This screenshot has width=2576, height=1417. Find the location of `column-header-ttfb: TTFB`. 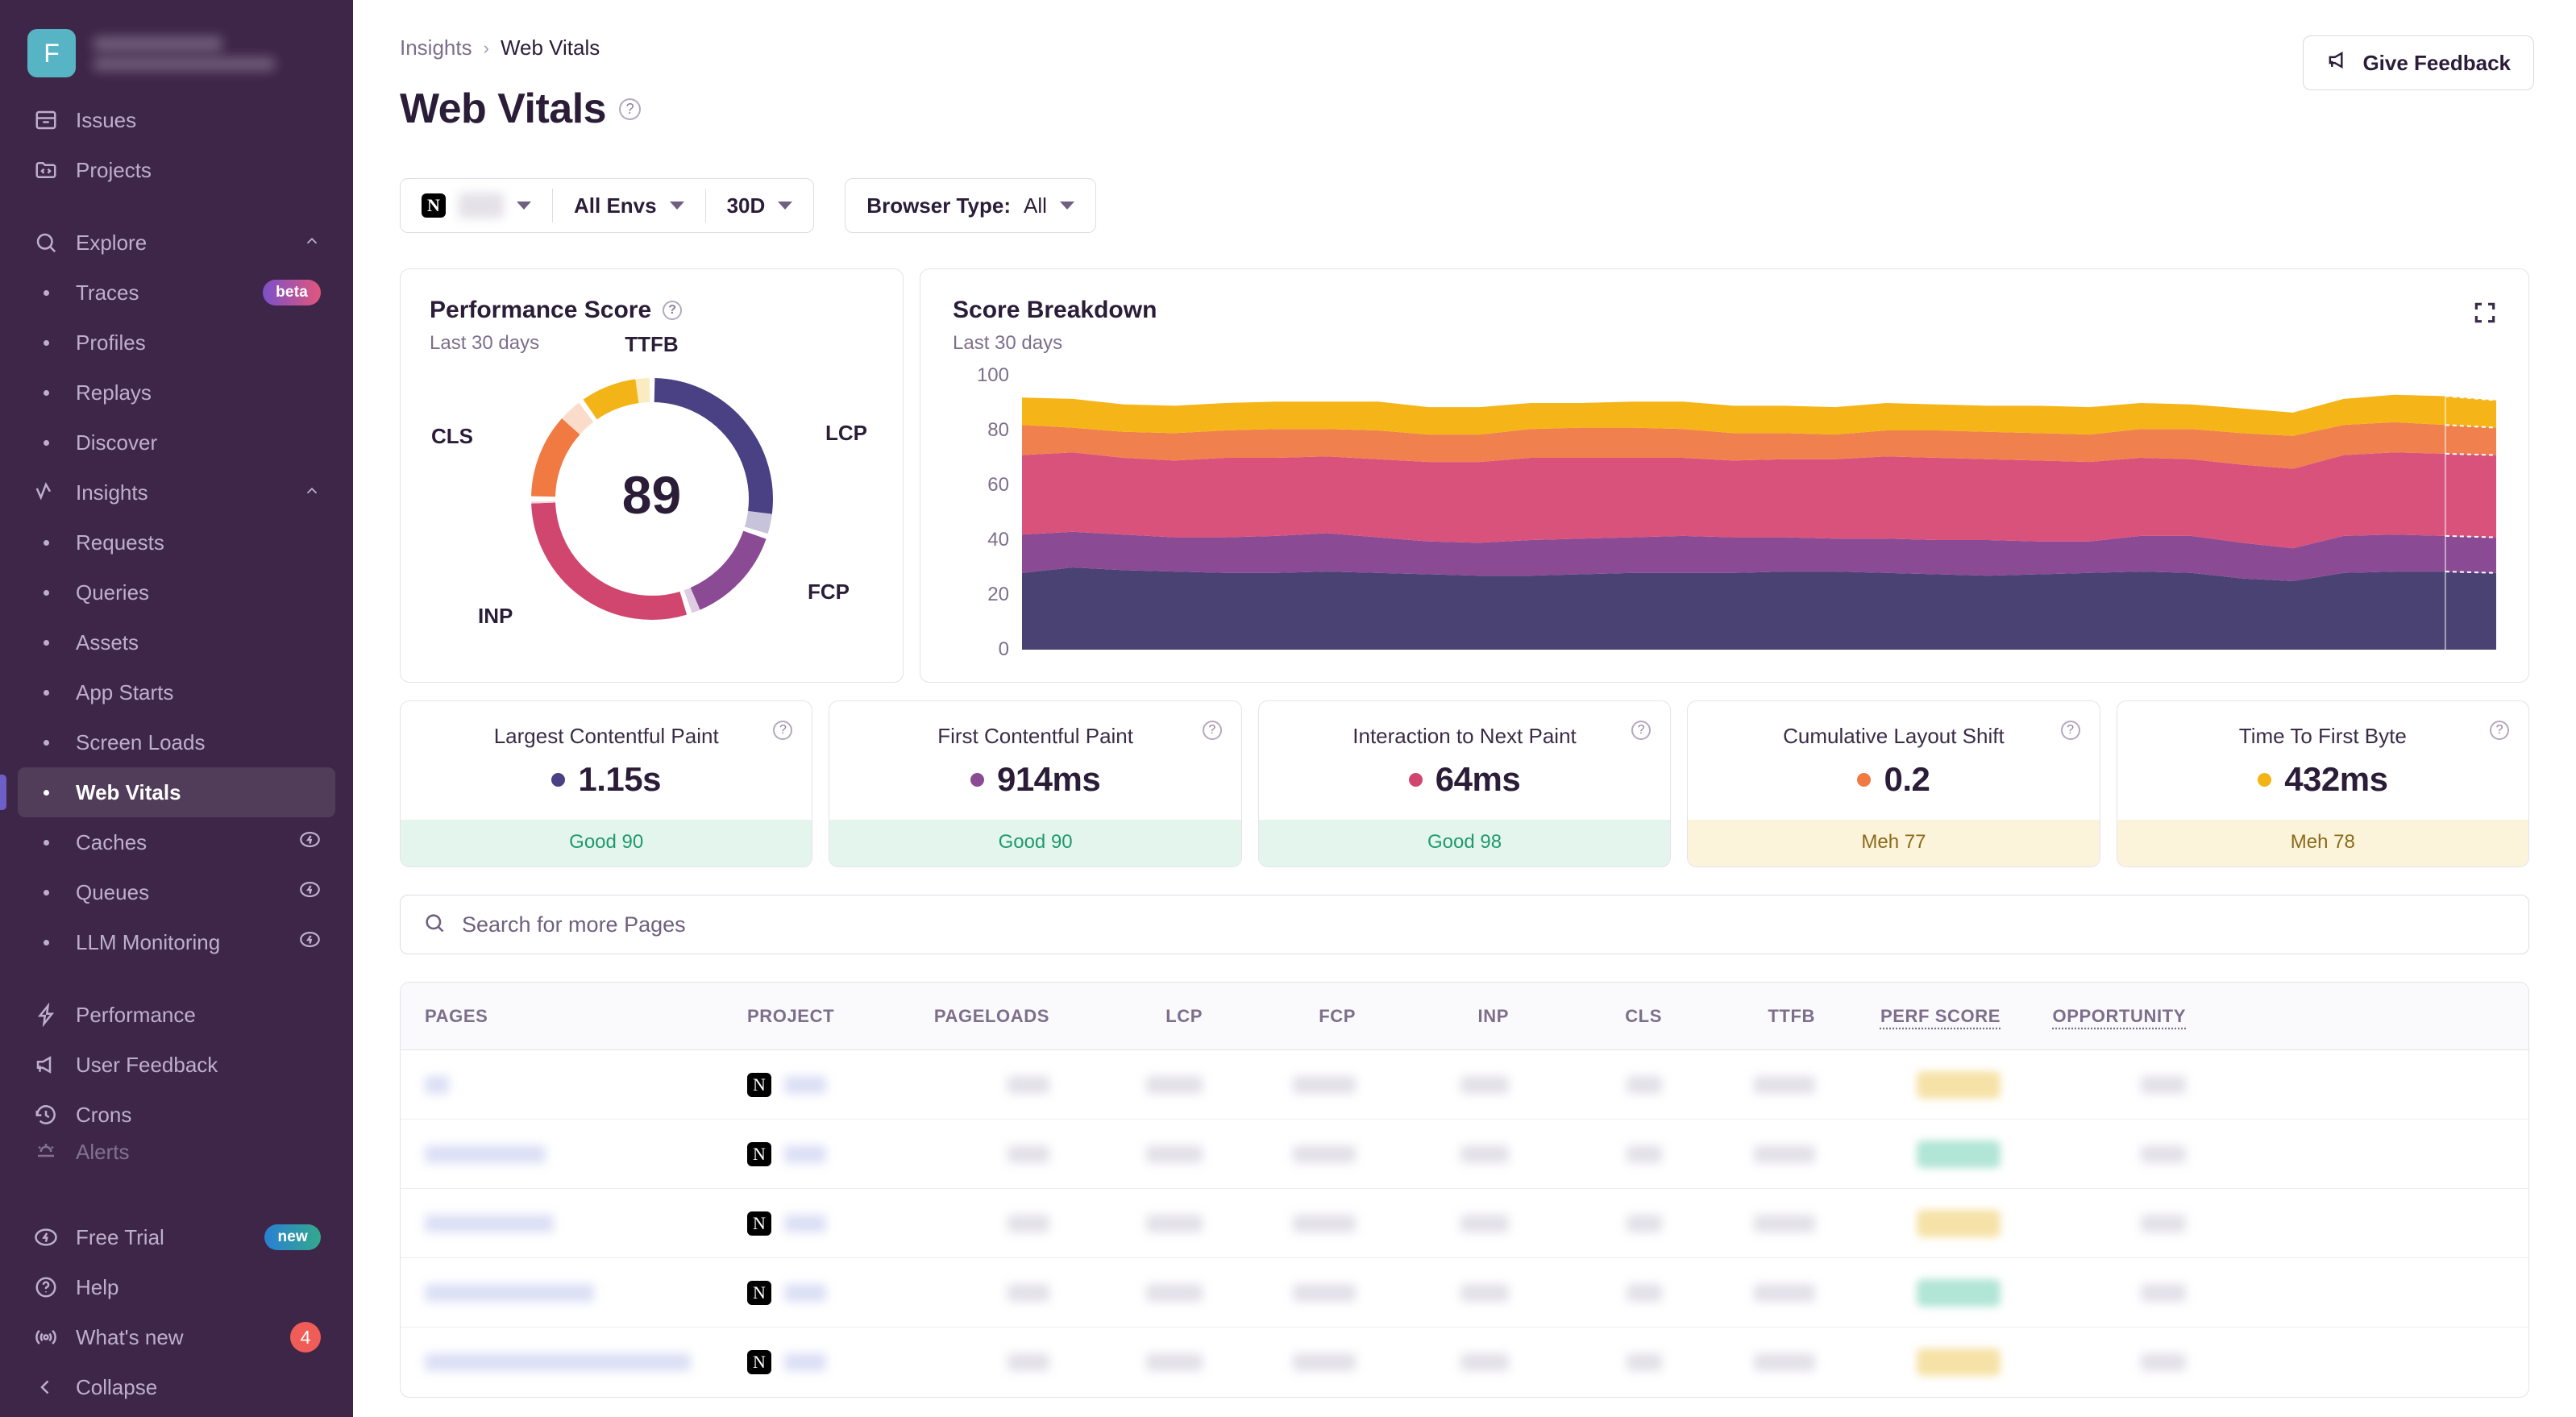

column-header-ttfb: TTFB is located at coordinates (1746, 1016).